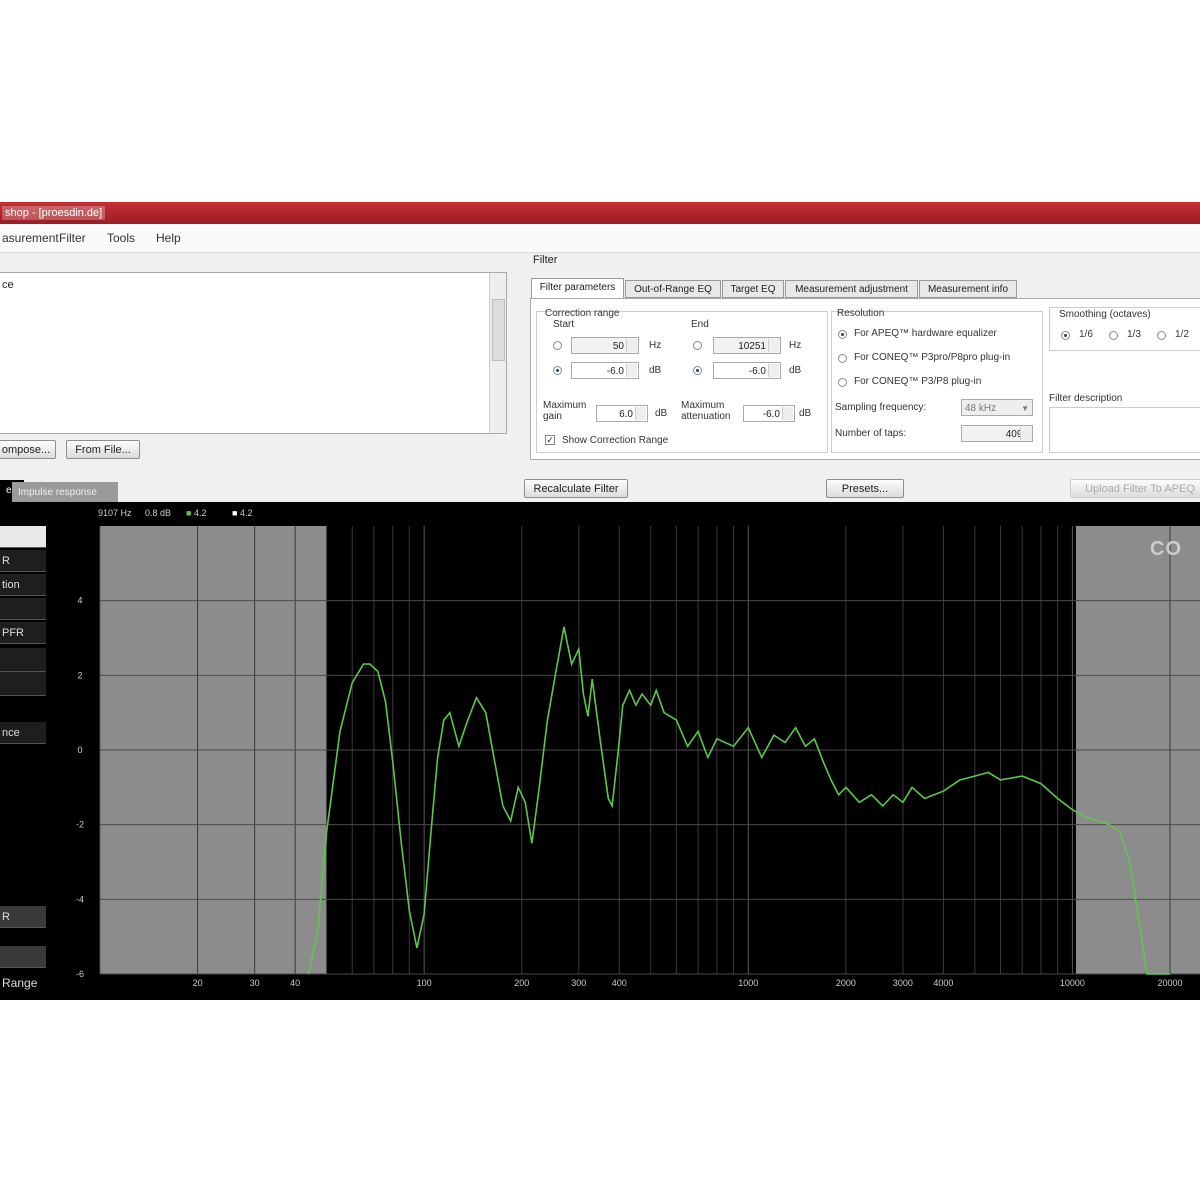 Image resolution: width=1200 pixels, height=1200 pixels. I want to click on sampling-select: 48 kHz ▼, so click(997, 407).